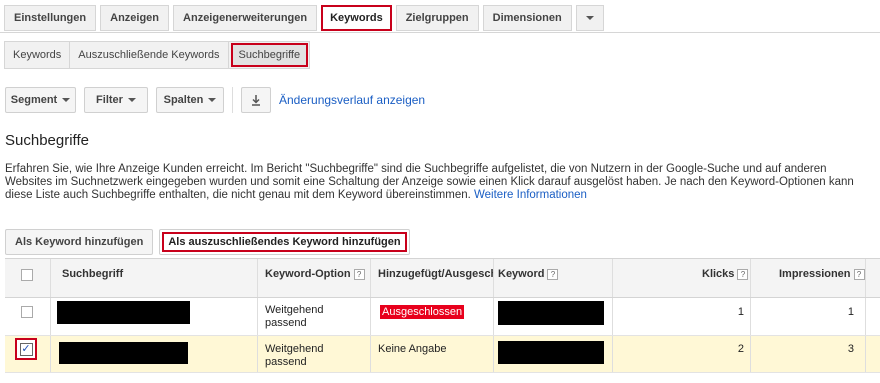  Describe the element at coordinates (850, 312) in the screenshot. I see `impressions-value: 1` at that location.